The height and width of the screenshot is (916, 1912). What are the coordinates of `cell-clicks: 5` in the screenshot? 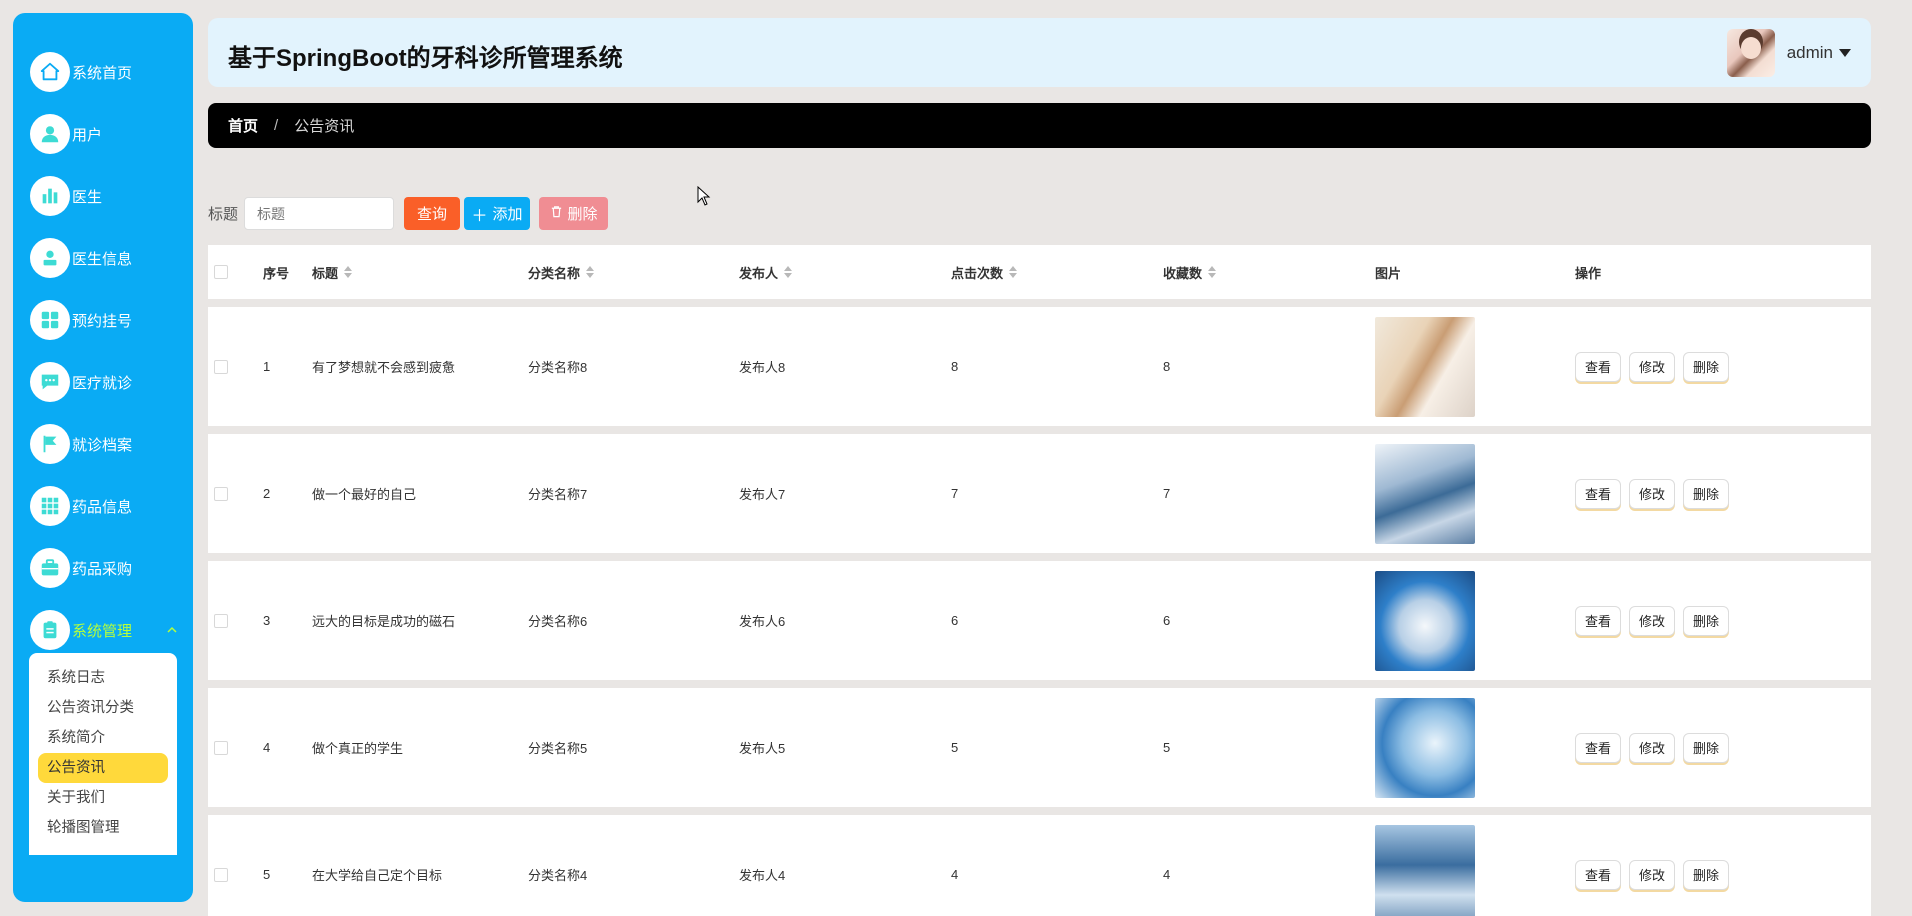 It's located at (955, 747).